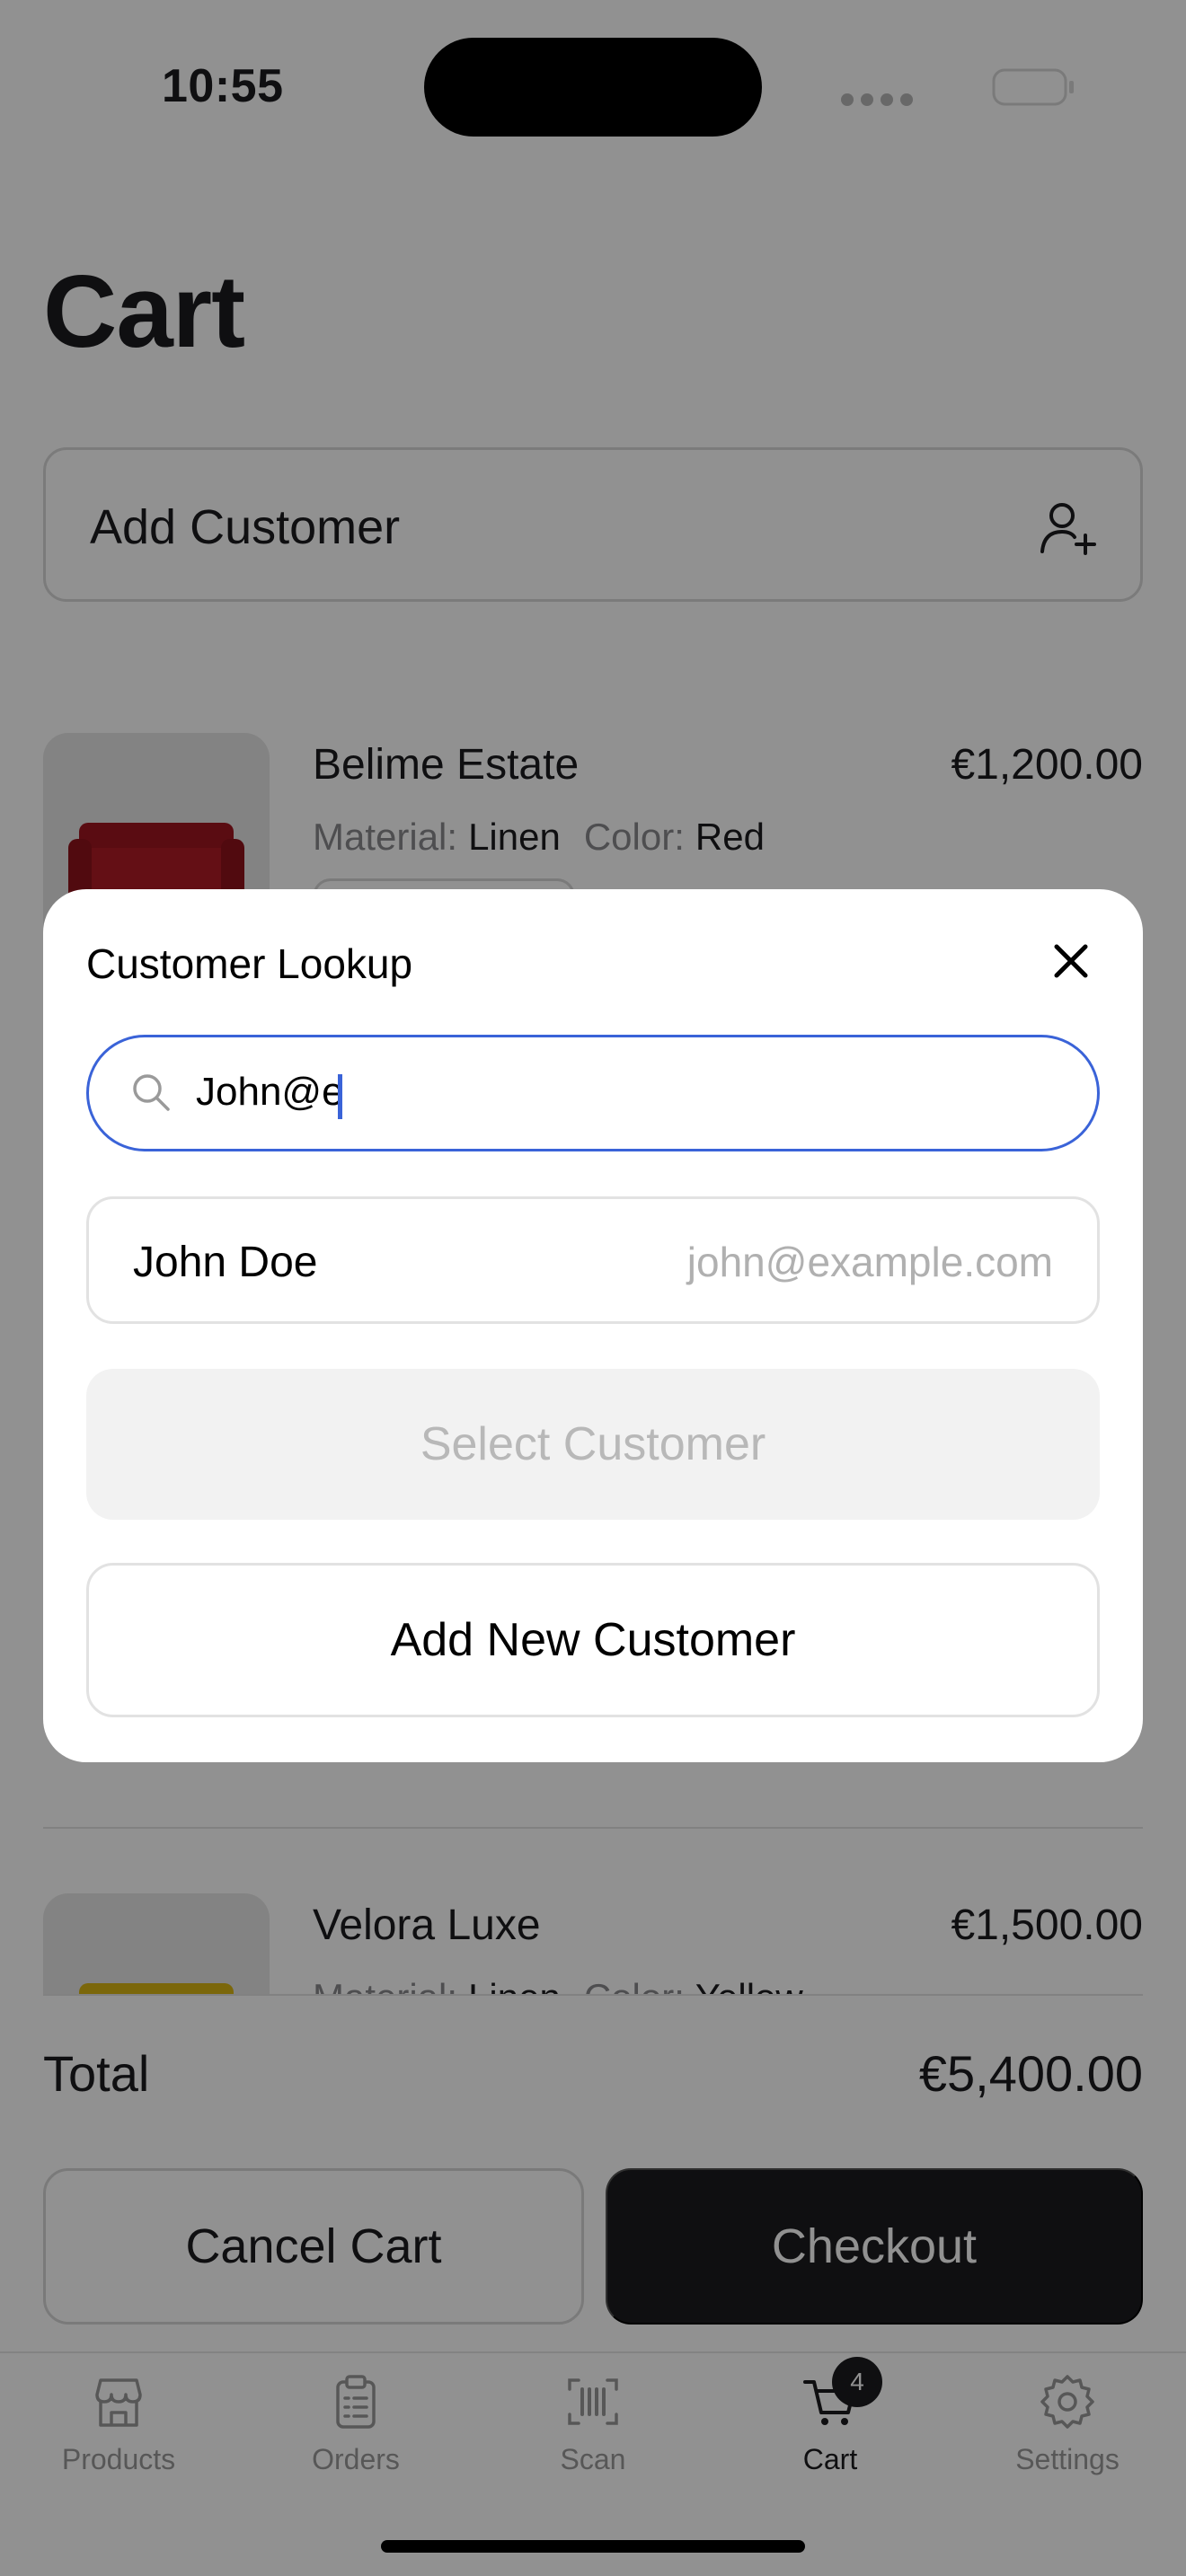 The image size is (1186, 2576). Describe the element at coordinates (1071, 961) in the screenshot. I see `close-icon` at that location.